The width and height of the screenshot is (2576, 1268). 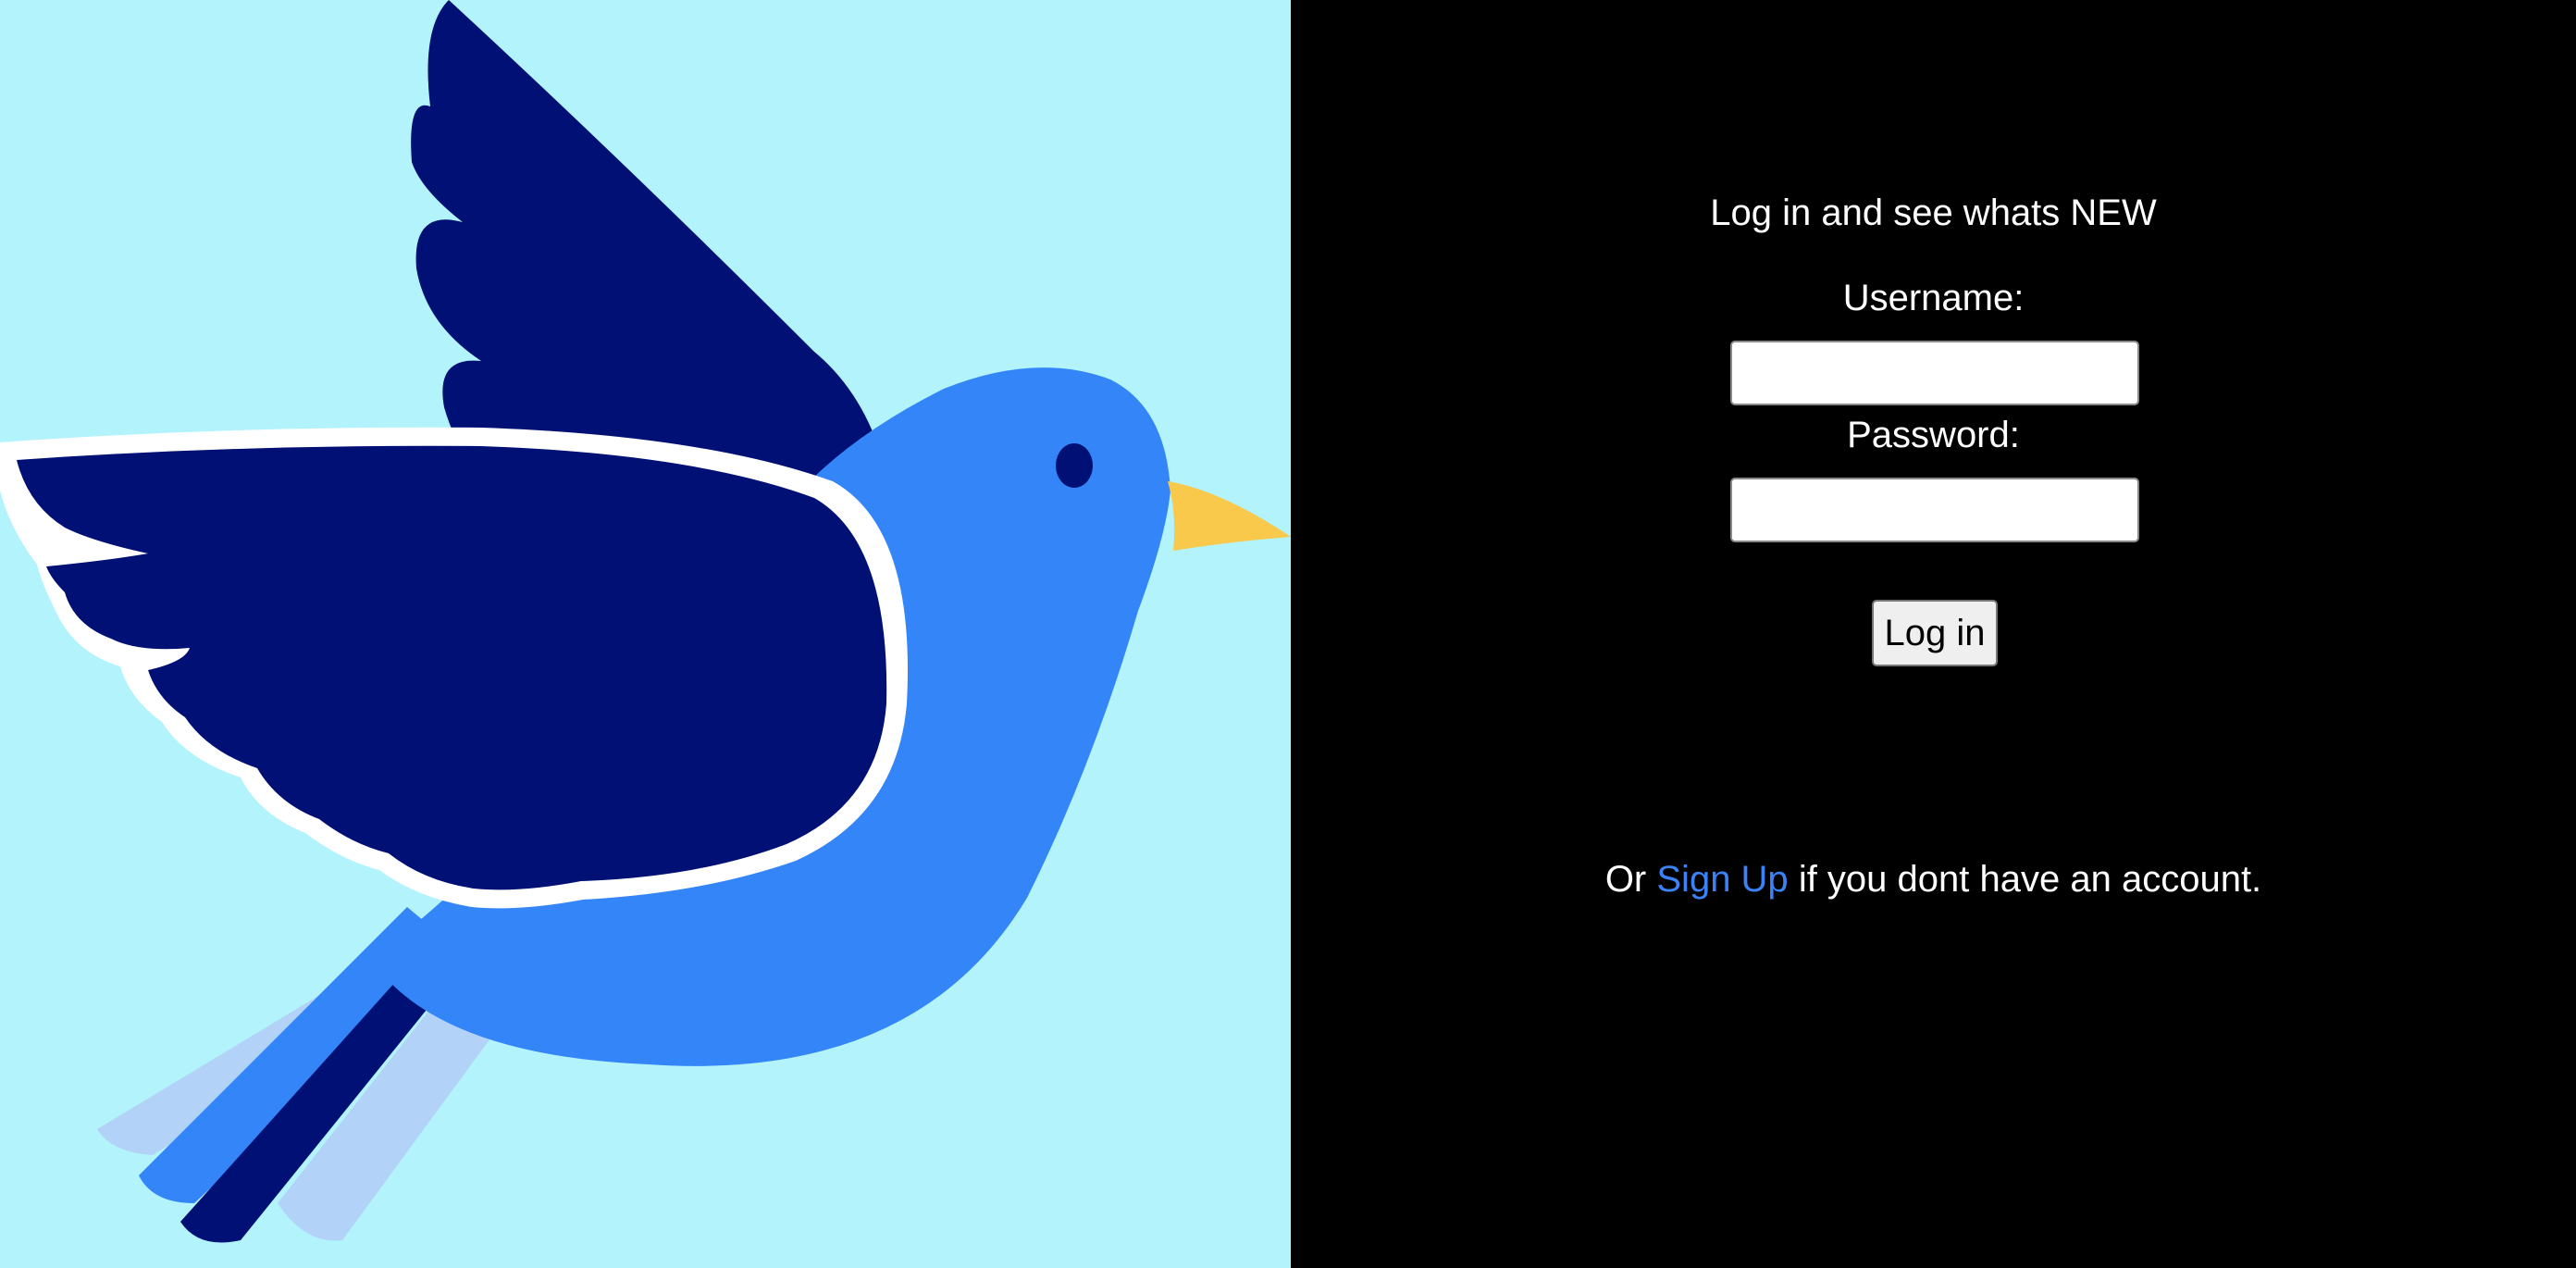 I want to click on username-input, so click(x=1935, y=373).